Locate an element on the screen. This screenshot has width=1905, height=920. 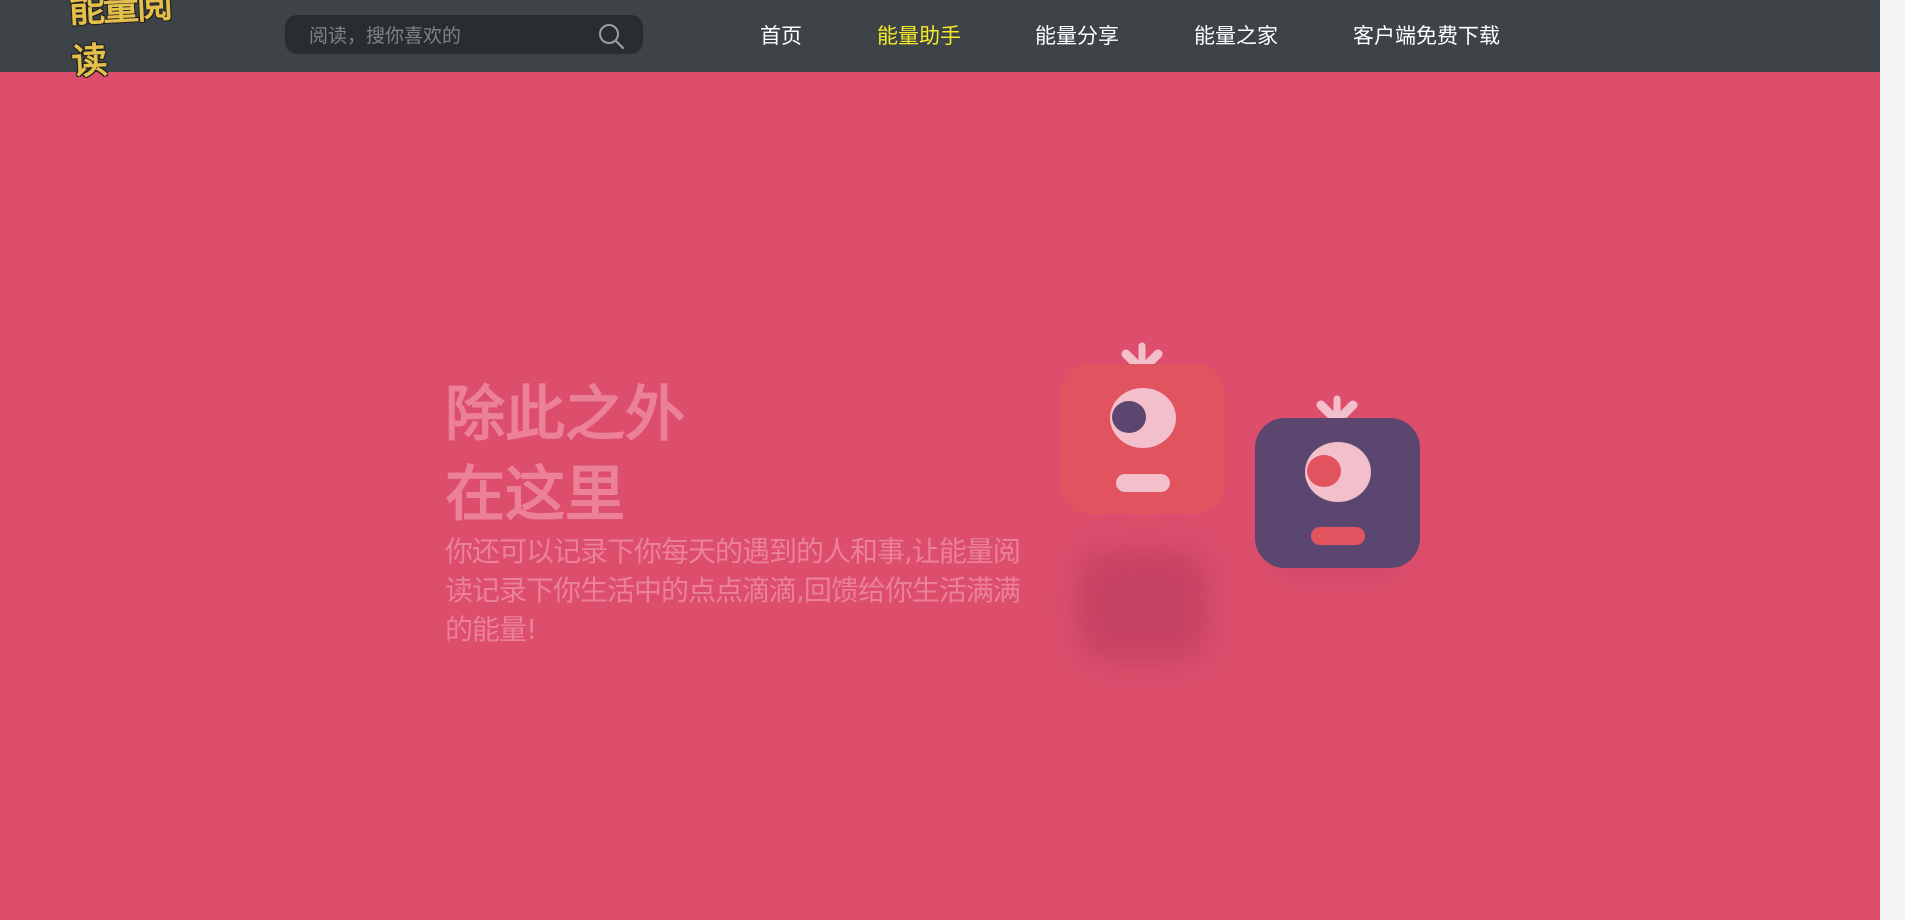
top-header: 能量阅读 首页 能量助手 能量分享 能量之家 客户端免费下载 is located at coordinates (940, 41).